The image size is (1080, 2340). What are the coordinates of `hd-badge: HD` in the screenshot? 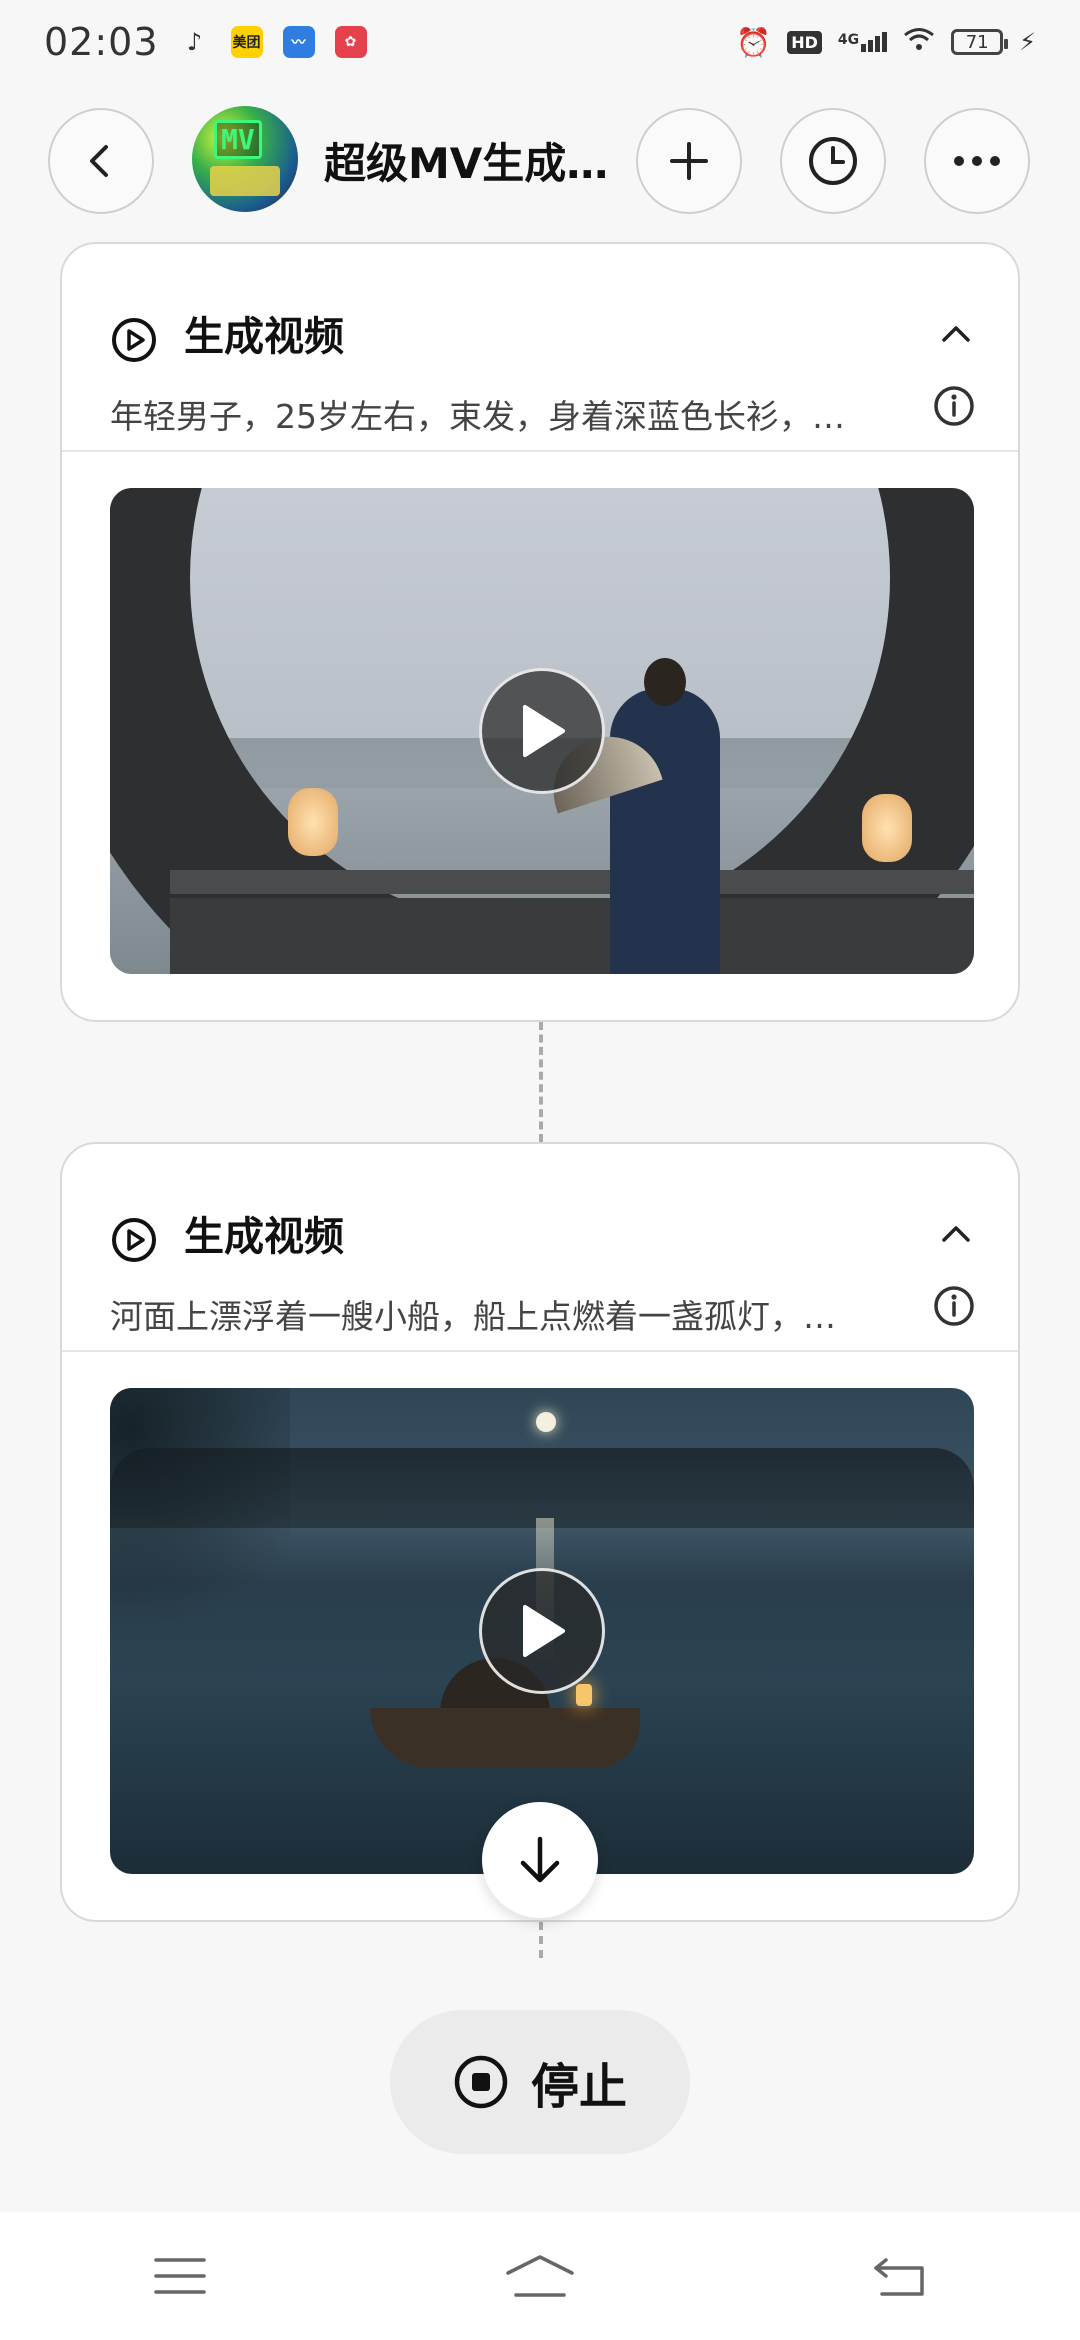 It's located at (804, 42).